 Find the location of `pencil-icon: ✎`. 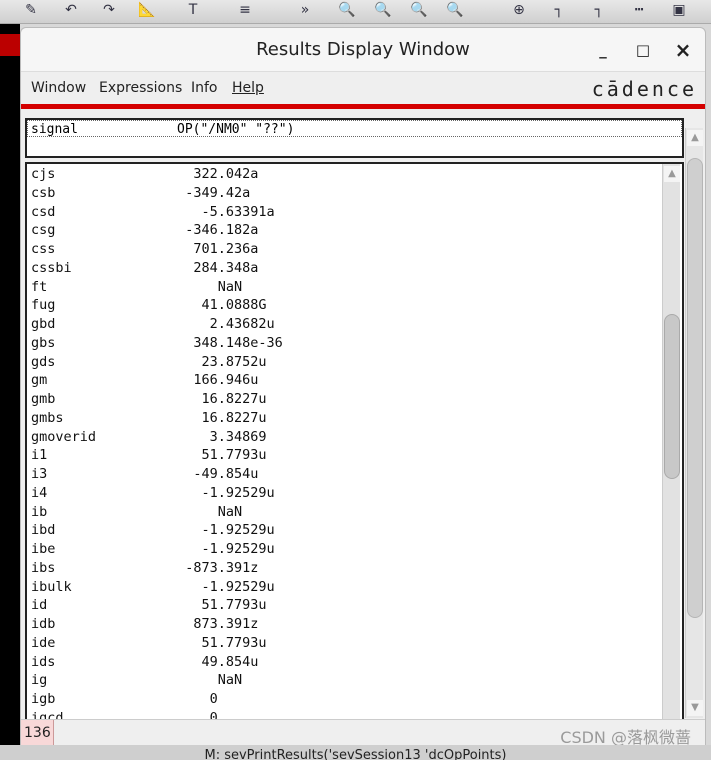

pencil-icon: ✎ is located at coordinates (31, 10).